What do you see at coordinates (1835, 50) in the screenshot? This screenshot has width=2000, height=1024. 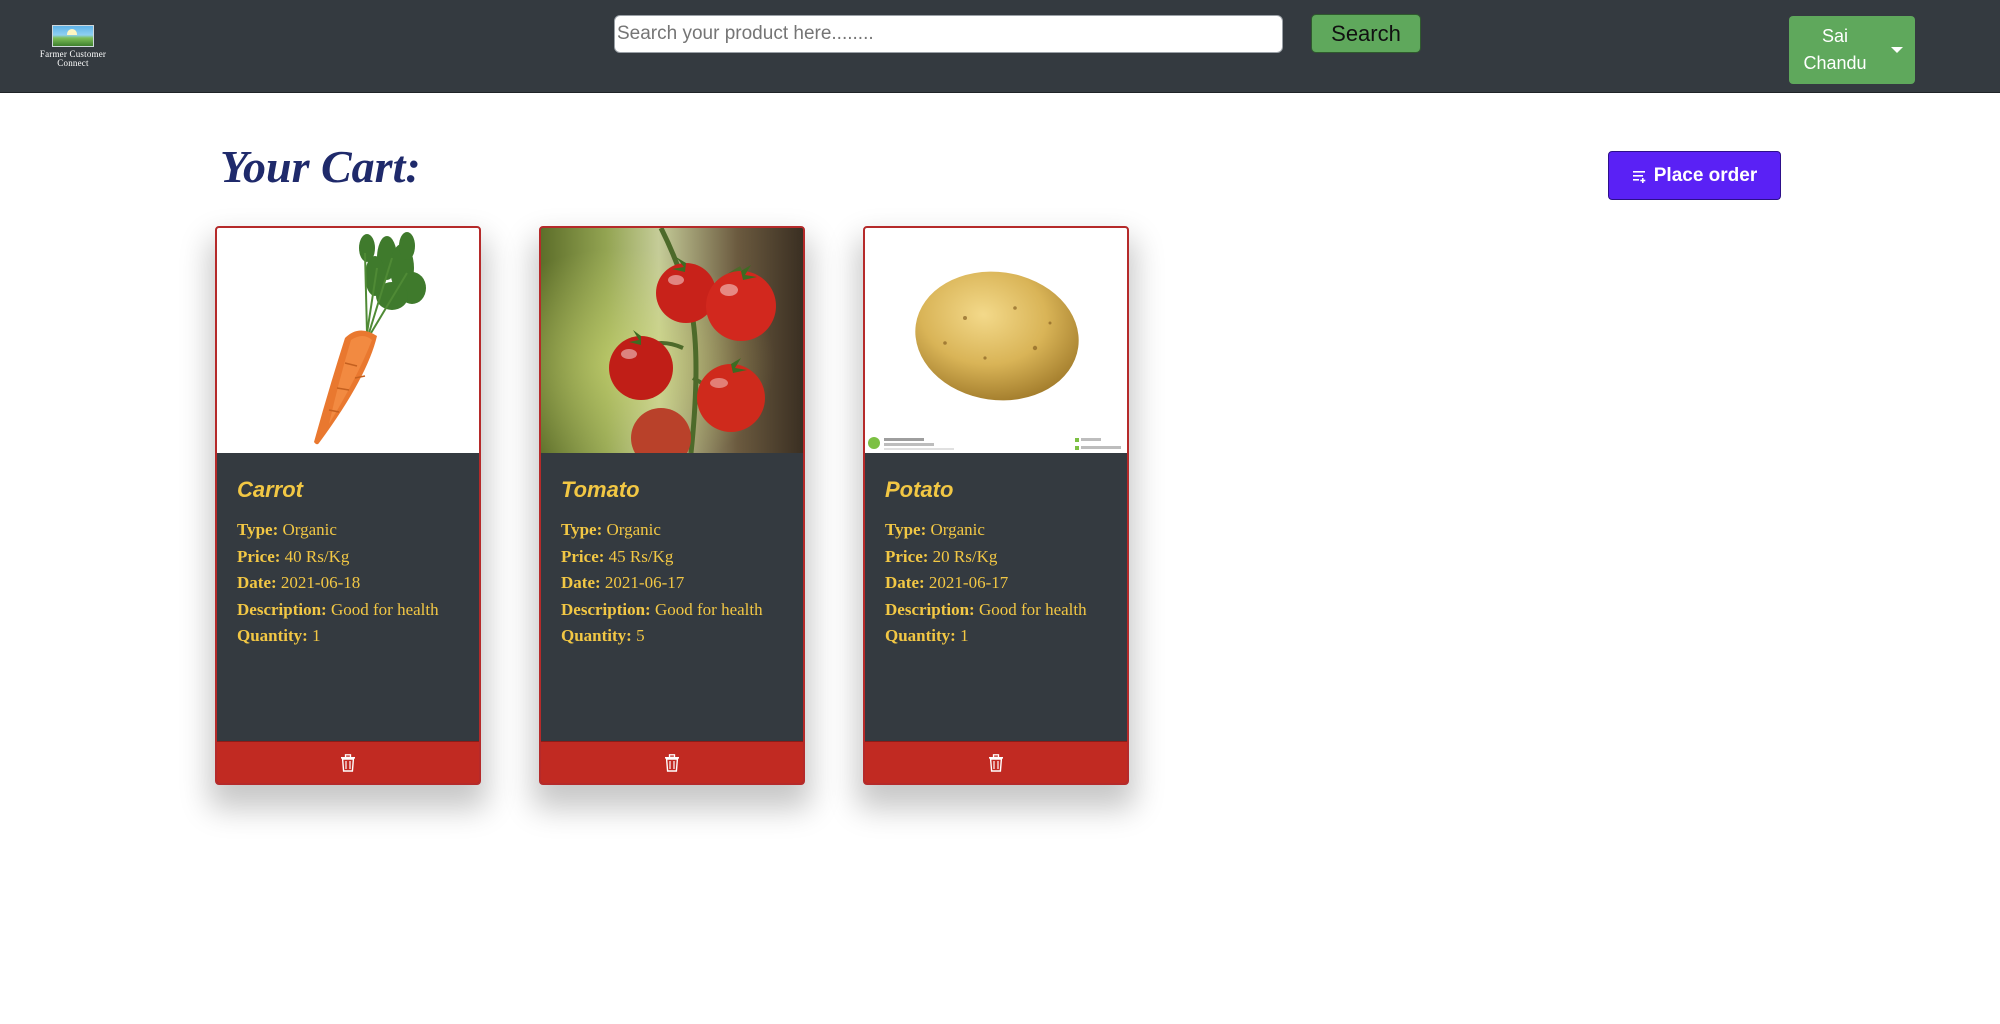 I see `user-name: Sai Chandu` at bounding box center [1835, 50].